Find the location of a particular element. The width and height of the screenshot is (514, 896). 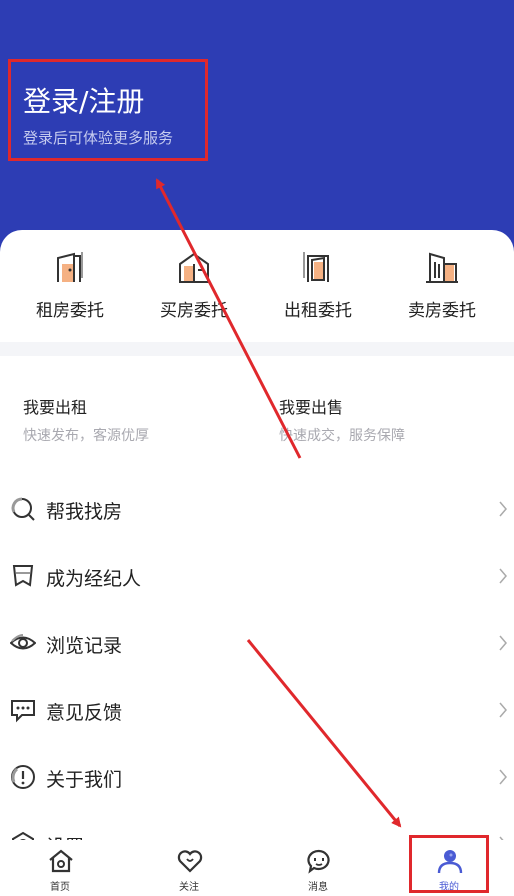

sell-entry: 我要出售 快速成交，服务保障 is located at coordinates (342, 419).